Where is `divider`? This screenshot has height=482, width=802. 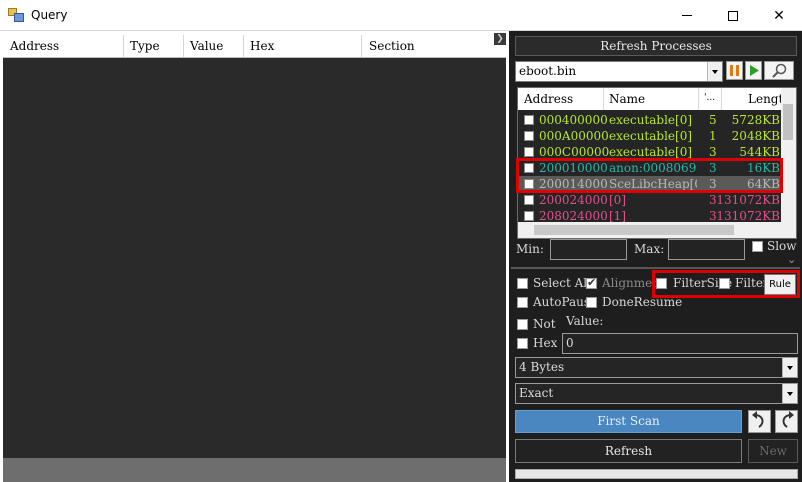
divider is located at coordinates (655, 268).